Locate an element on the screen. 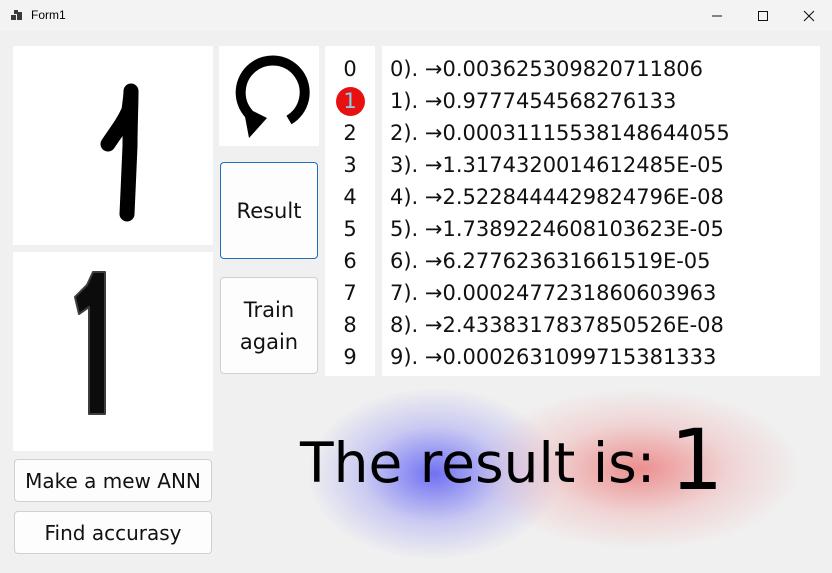 The height and width of the screenshot is (573, 832). train-again-label-line2: again is located at coordinates (269, 341).